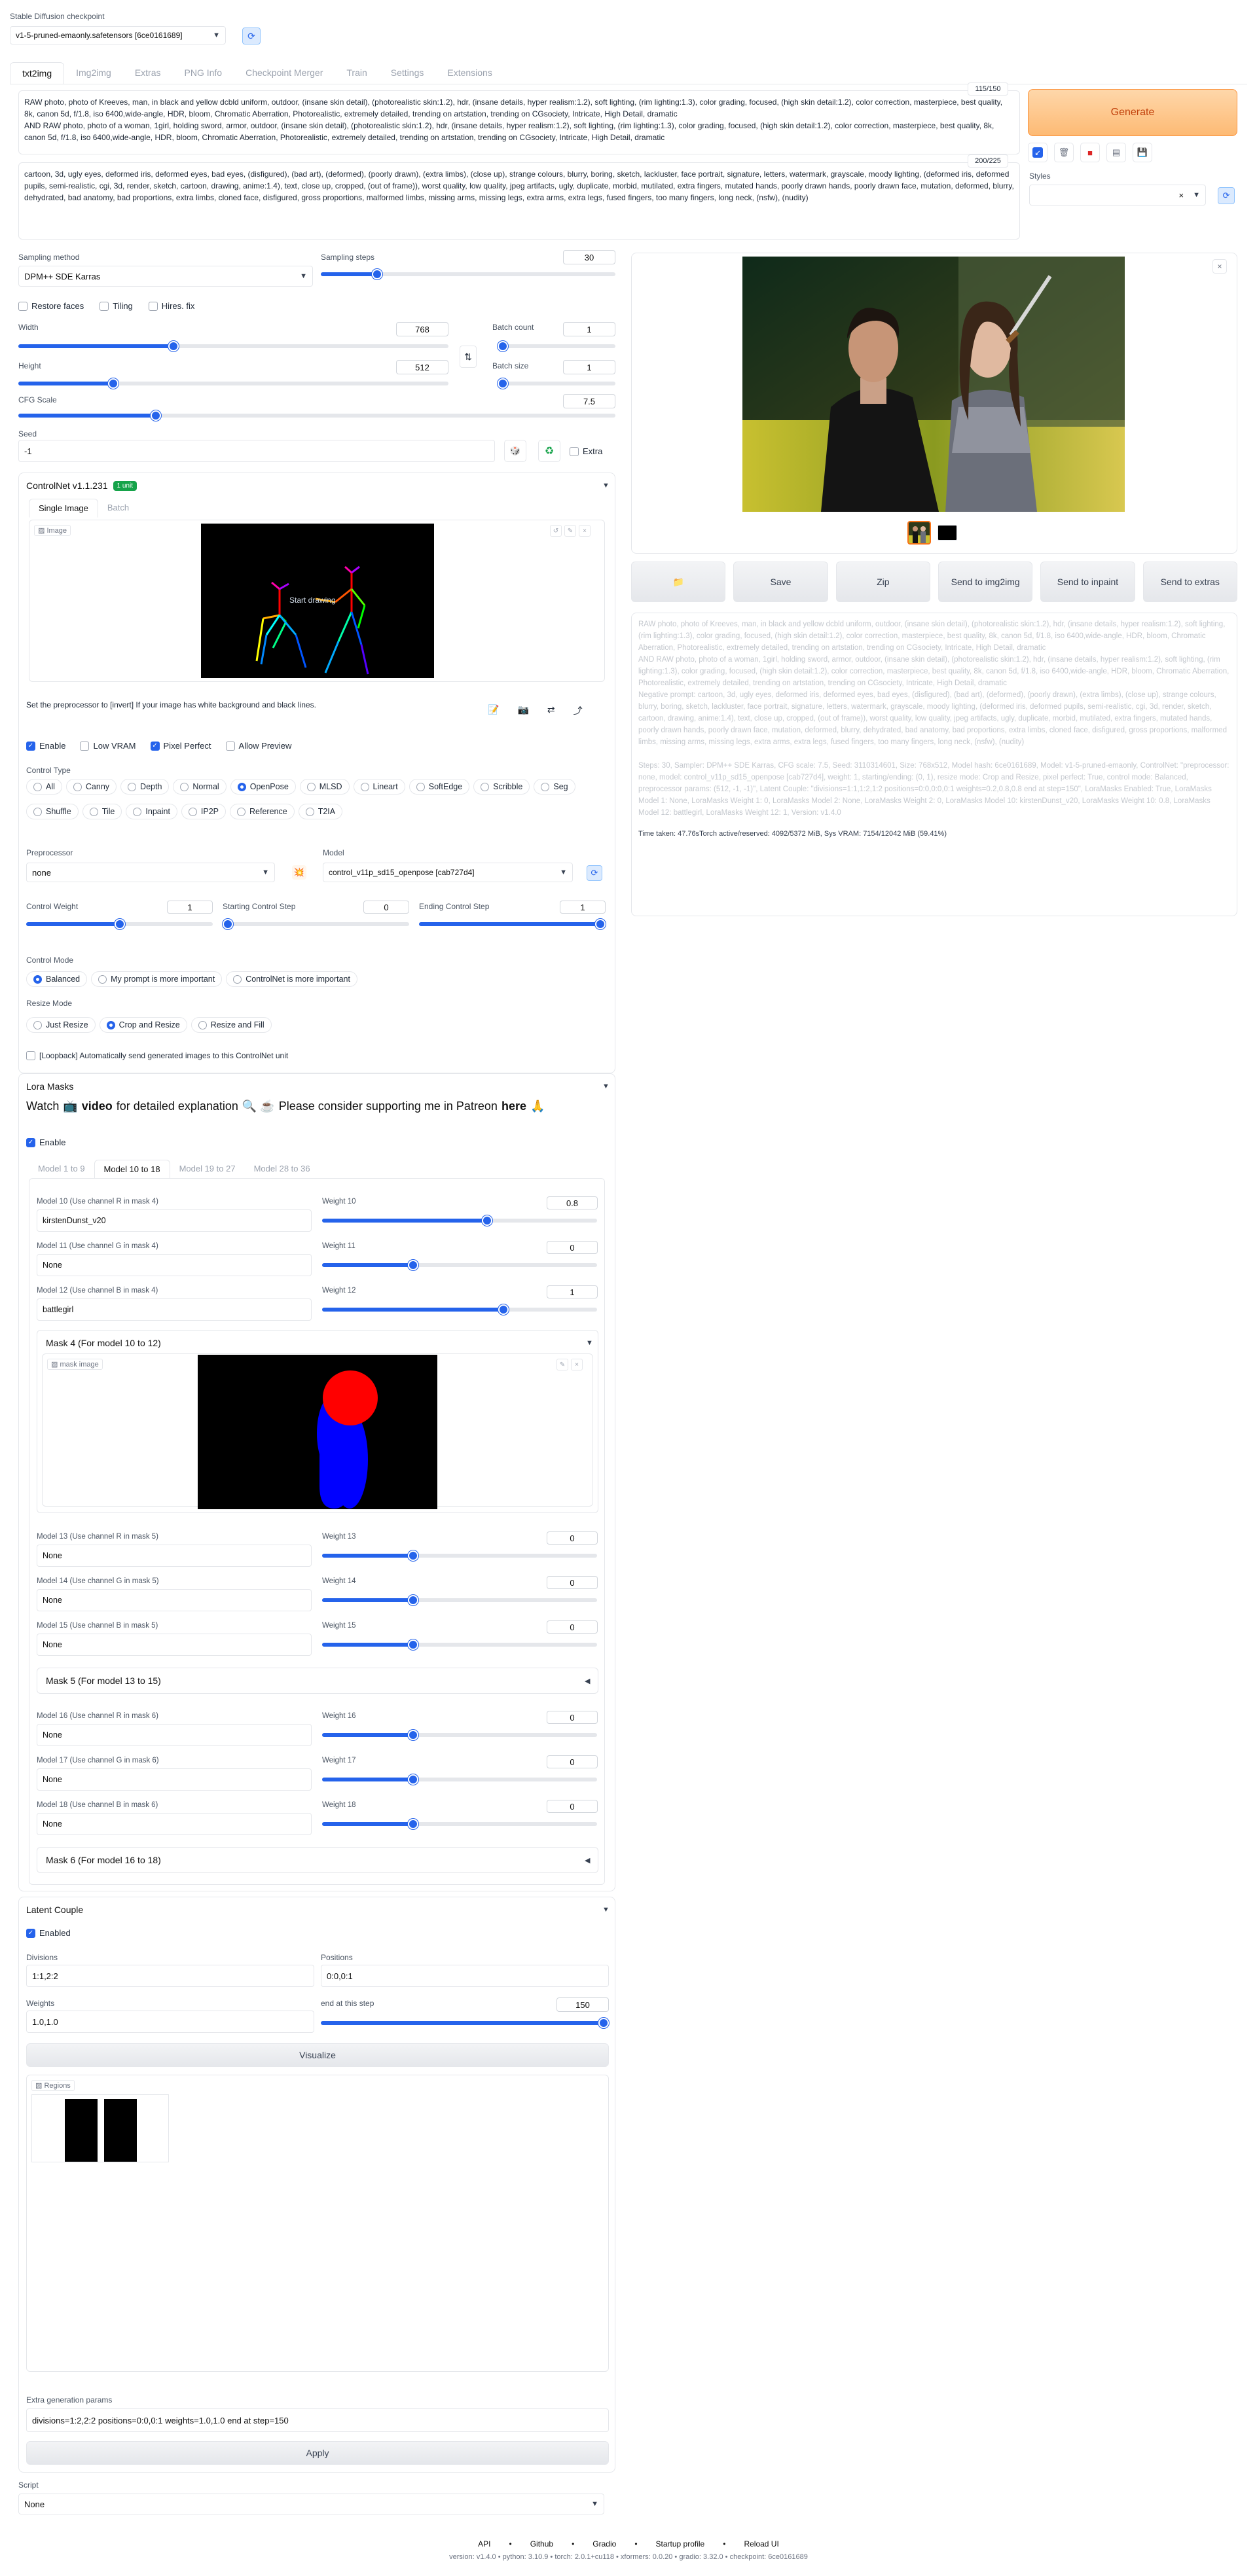 The width and height of the screenshot is (1257, 2576). Describe the element at coordinates (37, 73) in the screenshot. I see `tab-txt2img: txt2img` at that location.